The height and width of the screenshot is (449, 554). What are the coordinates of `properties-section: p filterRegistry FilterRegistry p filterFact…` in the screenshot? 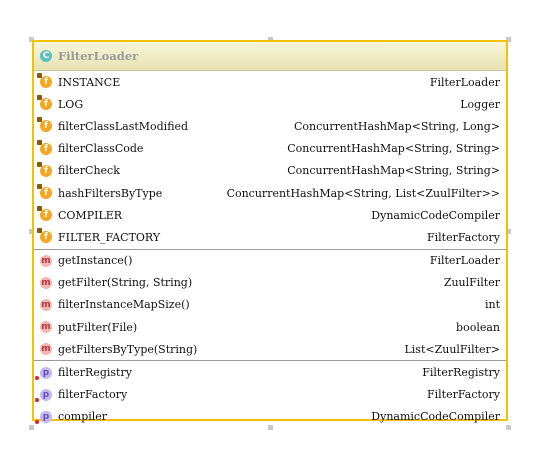 It's located at (270, 394).